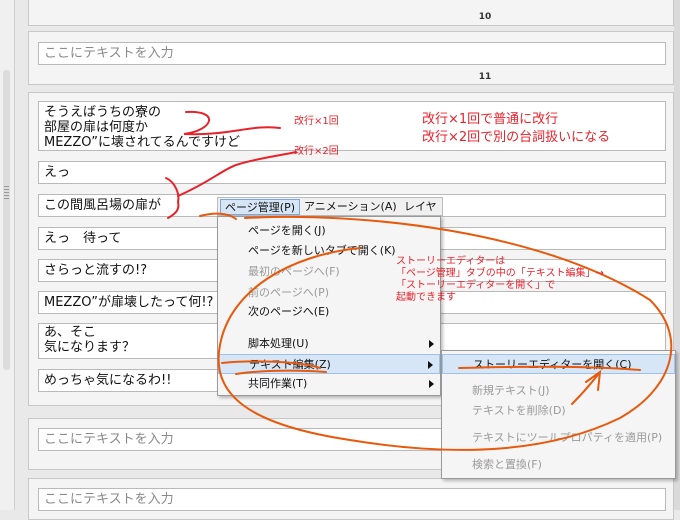 The width and height of the screenshot is (680, 520). What do you see at coordinates (586, 387) in the screenshot?
I see `arrow-stroke` at bounding box center [586, 387].